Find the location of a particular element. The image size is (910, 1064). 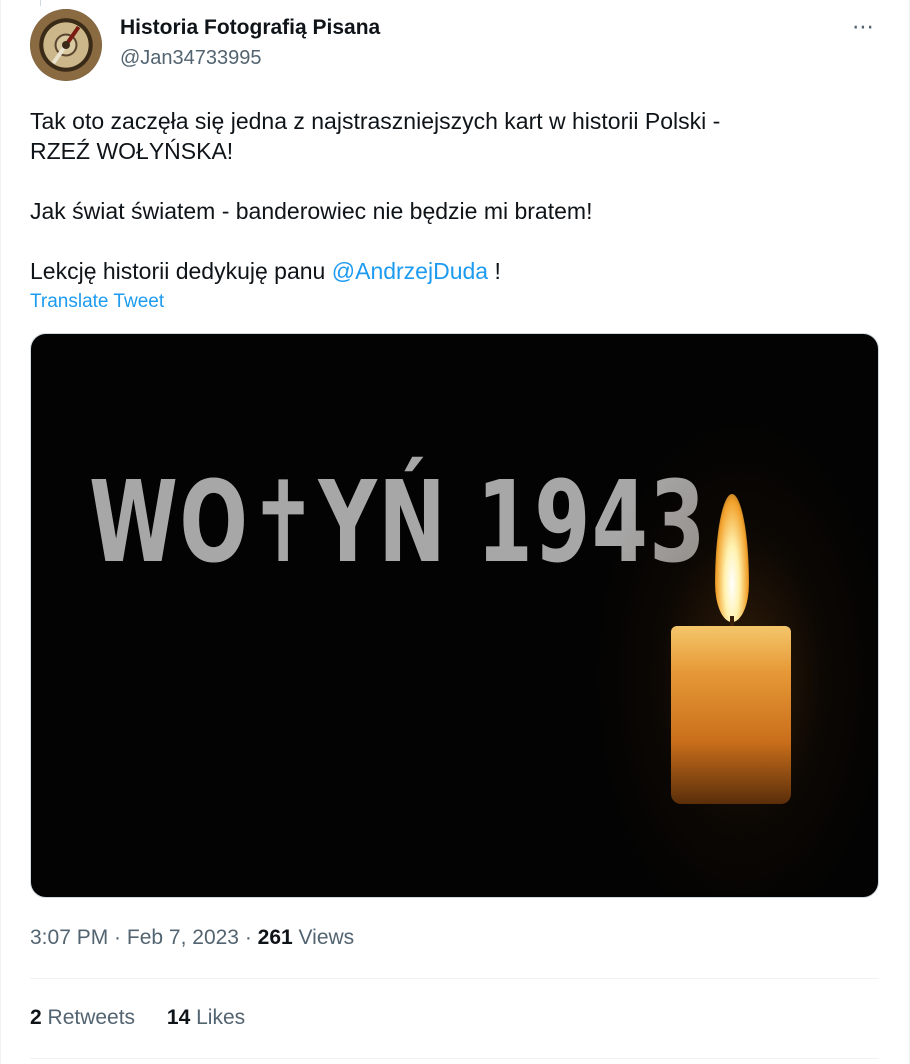

thread-connector is located at coordinates (40, 3).